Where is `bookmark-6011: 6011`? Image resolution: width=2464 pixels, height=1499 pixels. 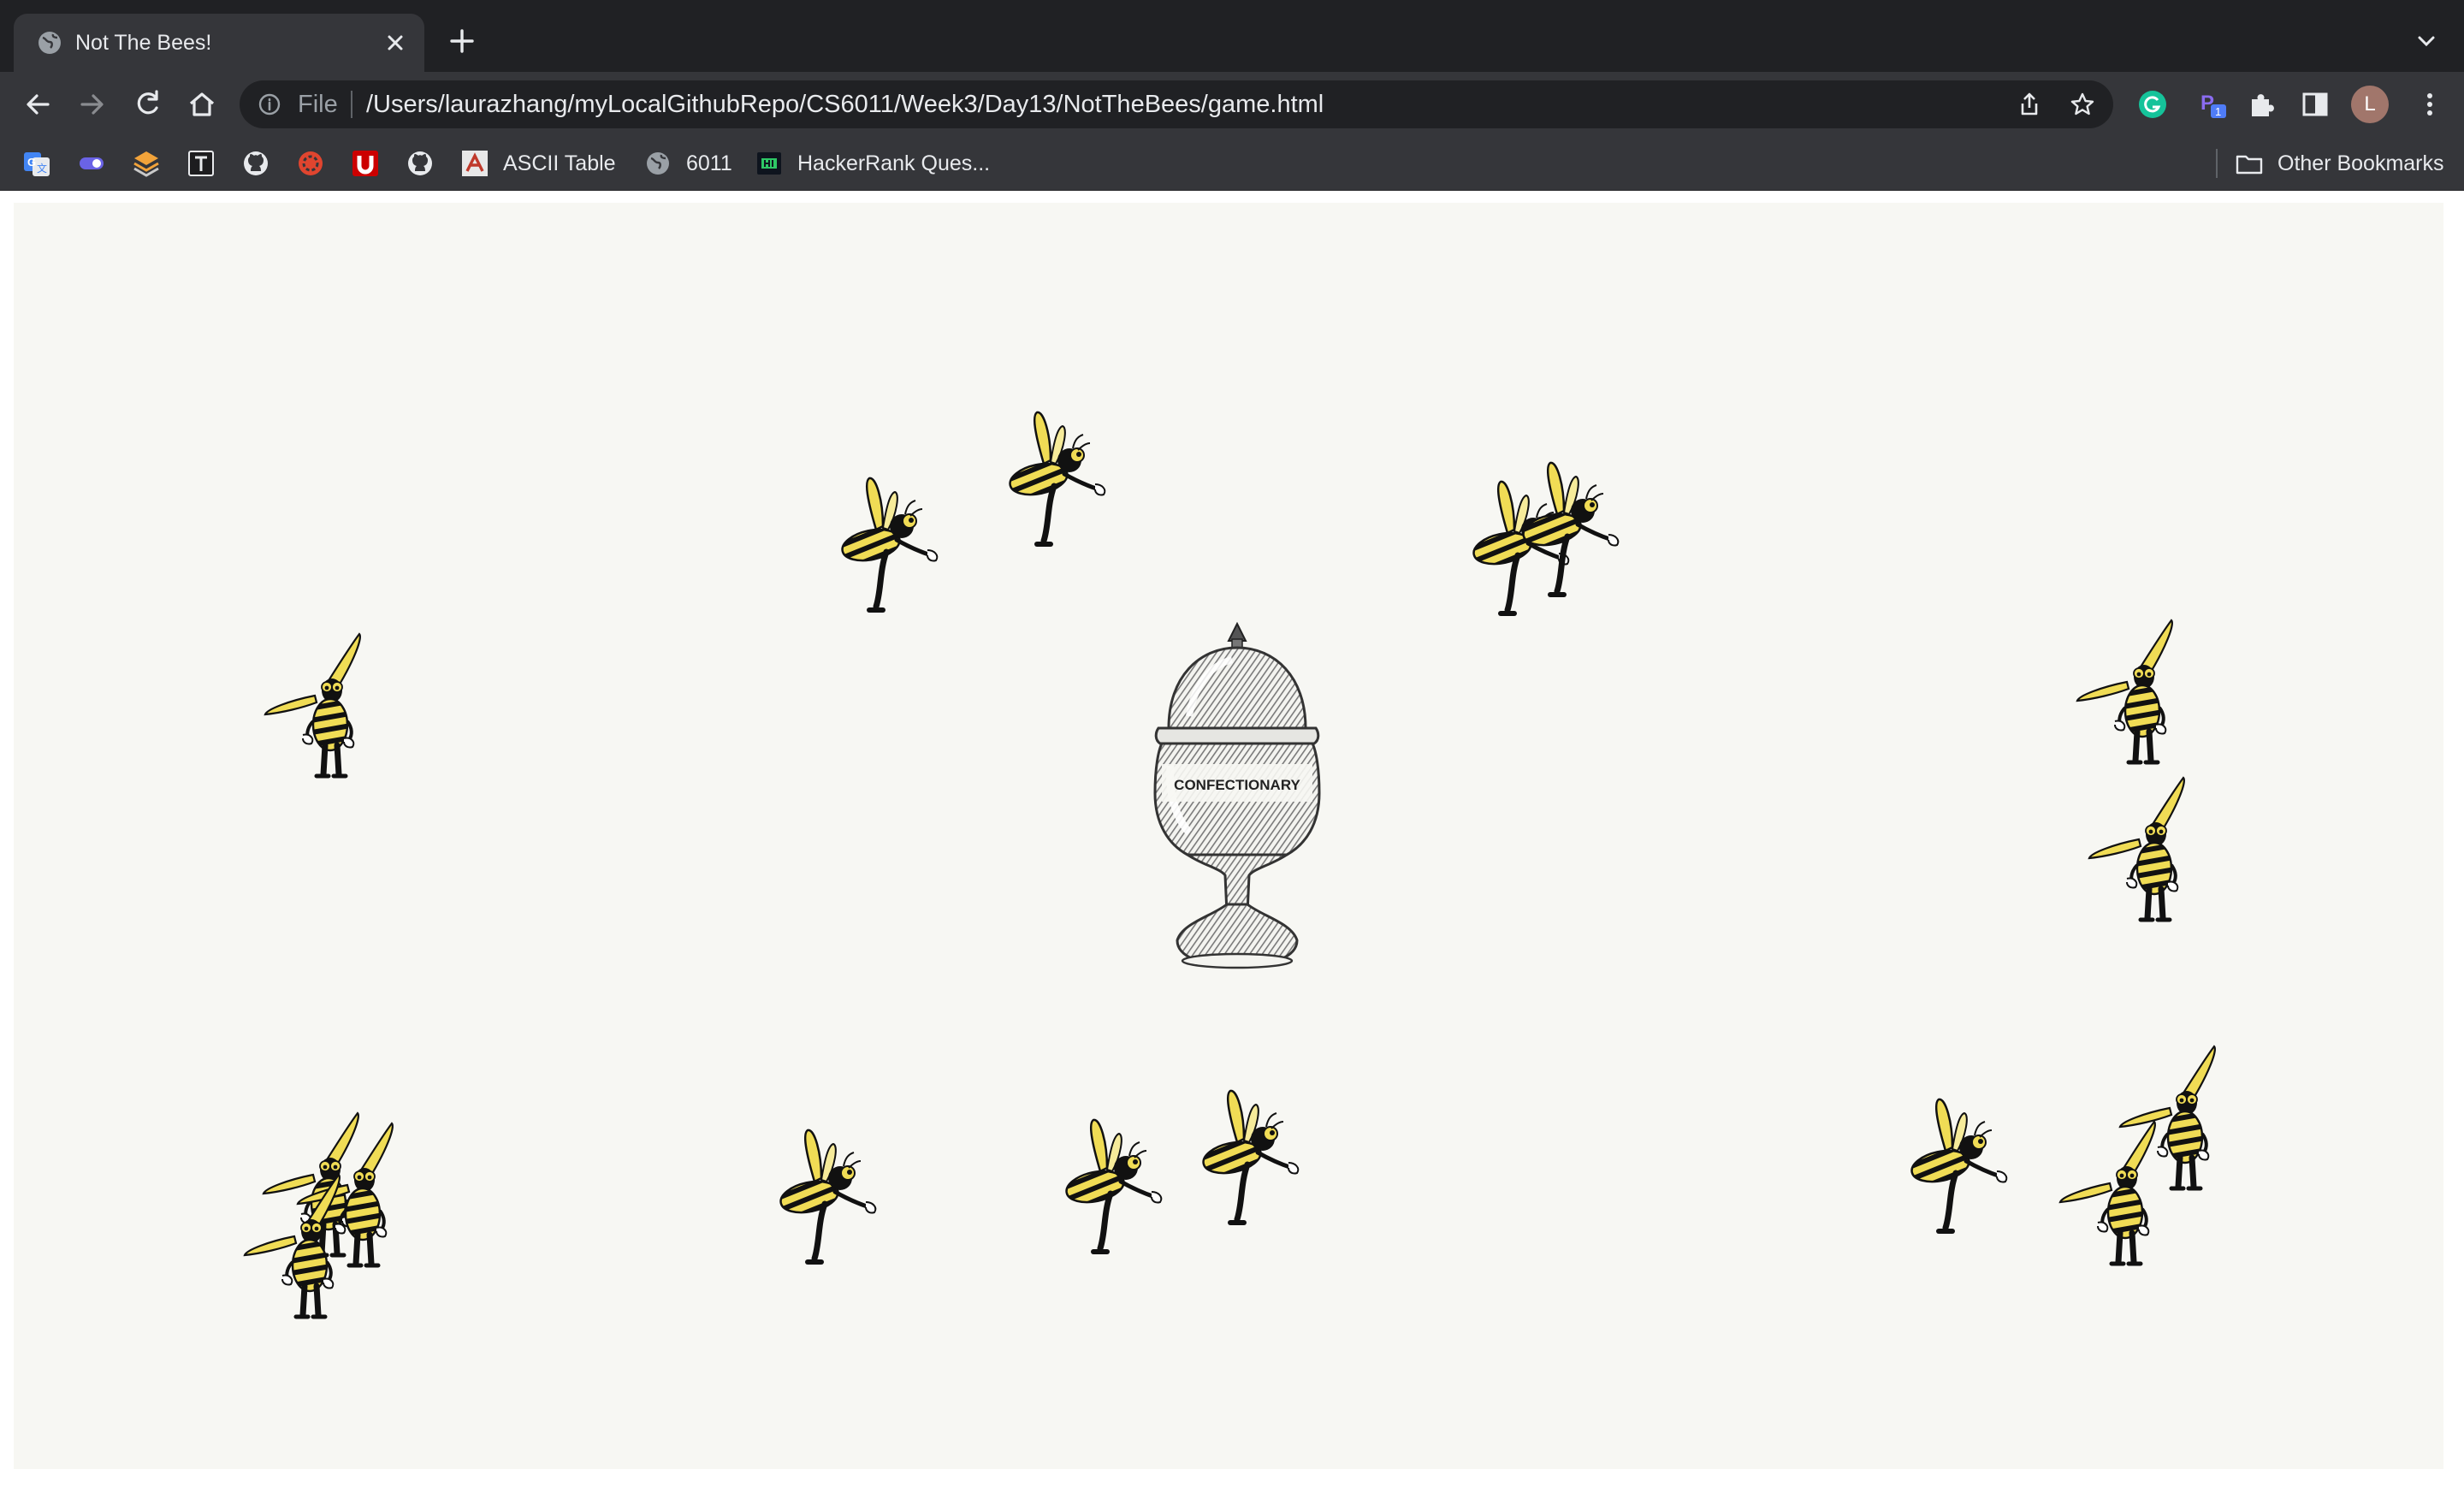
bookmark-6011: 6011 is located at coordinates (687, 164).